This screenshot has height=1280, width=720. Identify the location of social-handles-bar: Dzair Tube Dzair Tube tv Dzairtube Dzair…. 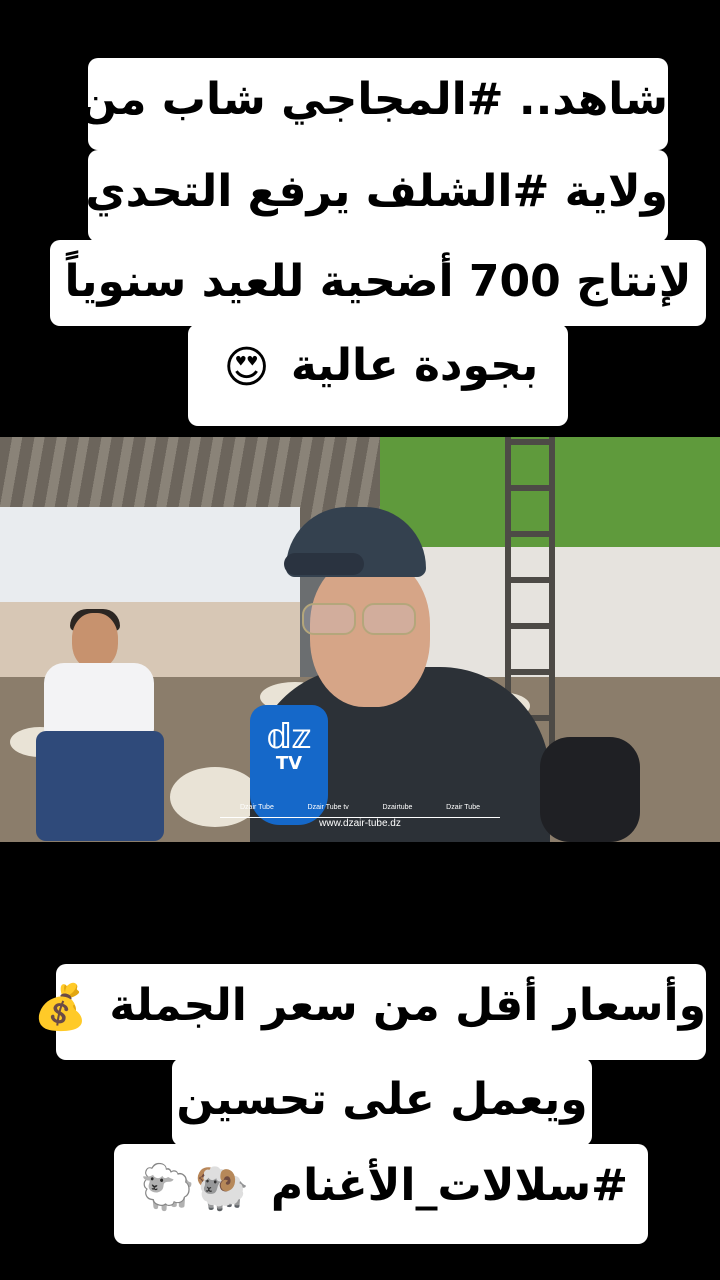
(360, 807).